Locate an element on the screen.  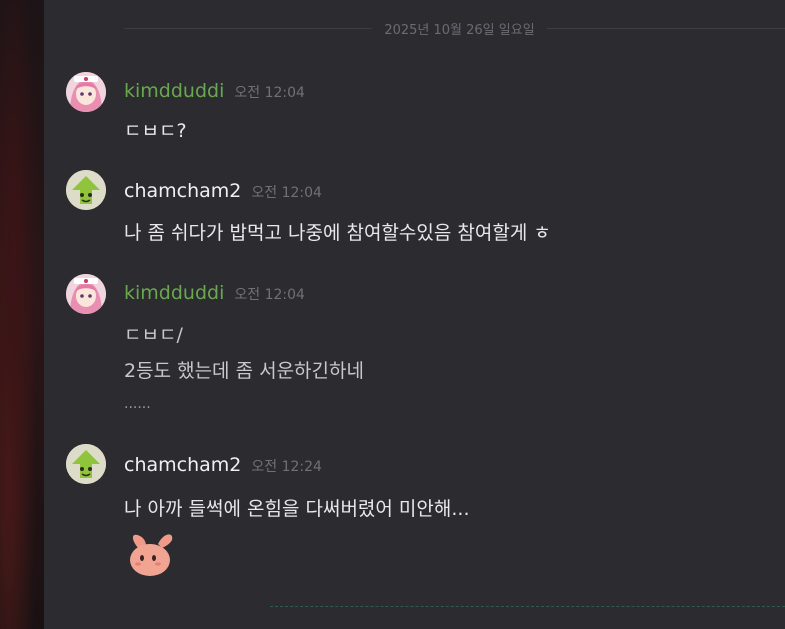
message-text: ㄷㅂㄷ/ is located at coordinates (153, 335).